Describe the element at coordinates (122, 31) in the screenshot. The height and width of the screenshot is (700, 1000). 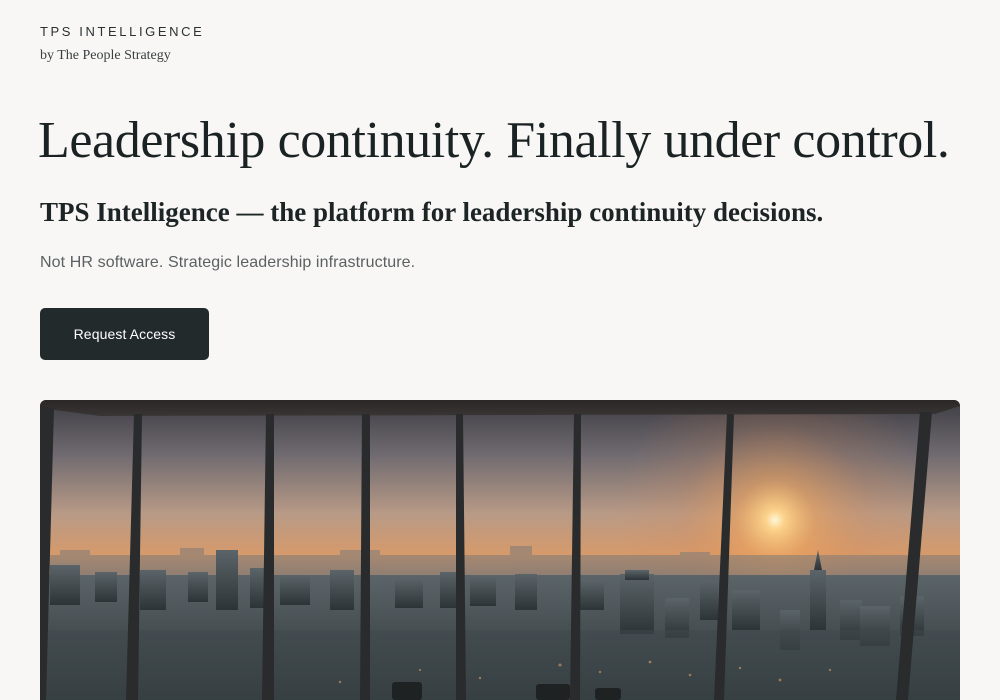
I see `brand-name: TPS INTELLIGENCE` at that location.